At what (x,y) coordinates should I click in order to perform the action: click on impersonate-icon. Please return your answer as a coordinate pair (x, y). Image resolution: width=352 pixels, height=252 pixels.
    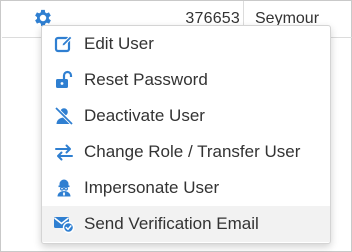
    Looking at the image, I should click on (64, 188).